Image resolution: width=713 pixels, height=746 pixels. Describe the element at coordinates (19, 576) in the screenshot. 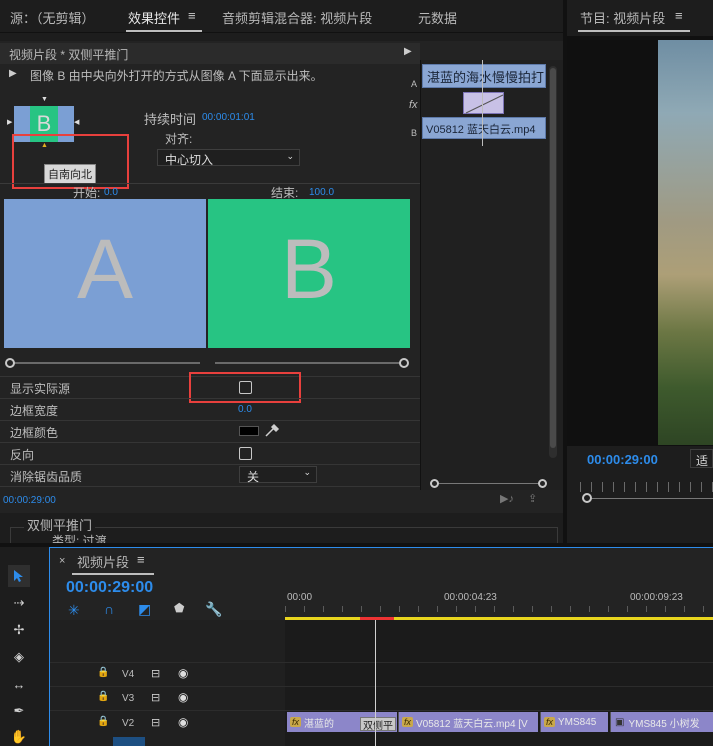

I see `selection-tool-icon` at that location.